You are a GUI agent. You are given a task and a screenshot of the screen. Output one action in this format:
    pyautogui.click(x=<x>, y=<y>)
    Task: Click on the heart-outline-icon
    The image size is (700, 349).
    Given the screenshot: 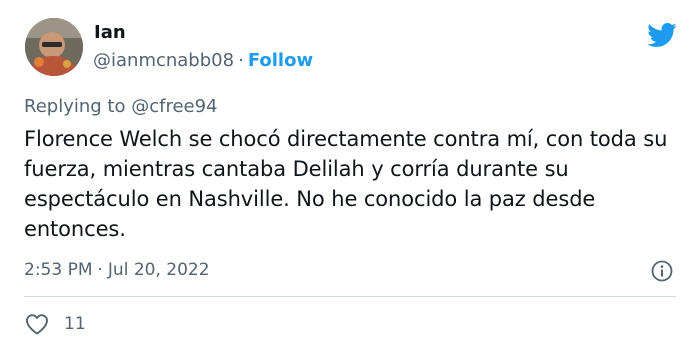 What is the action you would take?
    pyautogui.click(x=37, y=324)
    